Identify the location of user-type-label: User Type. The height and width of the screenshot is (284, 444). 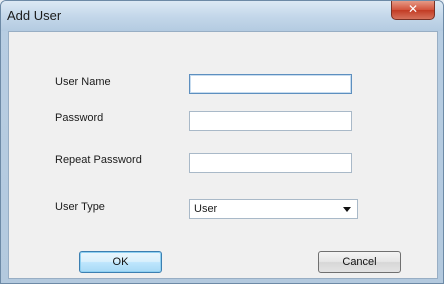
(80, 207).